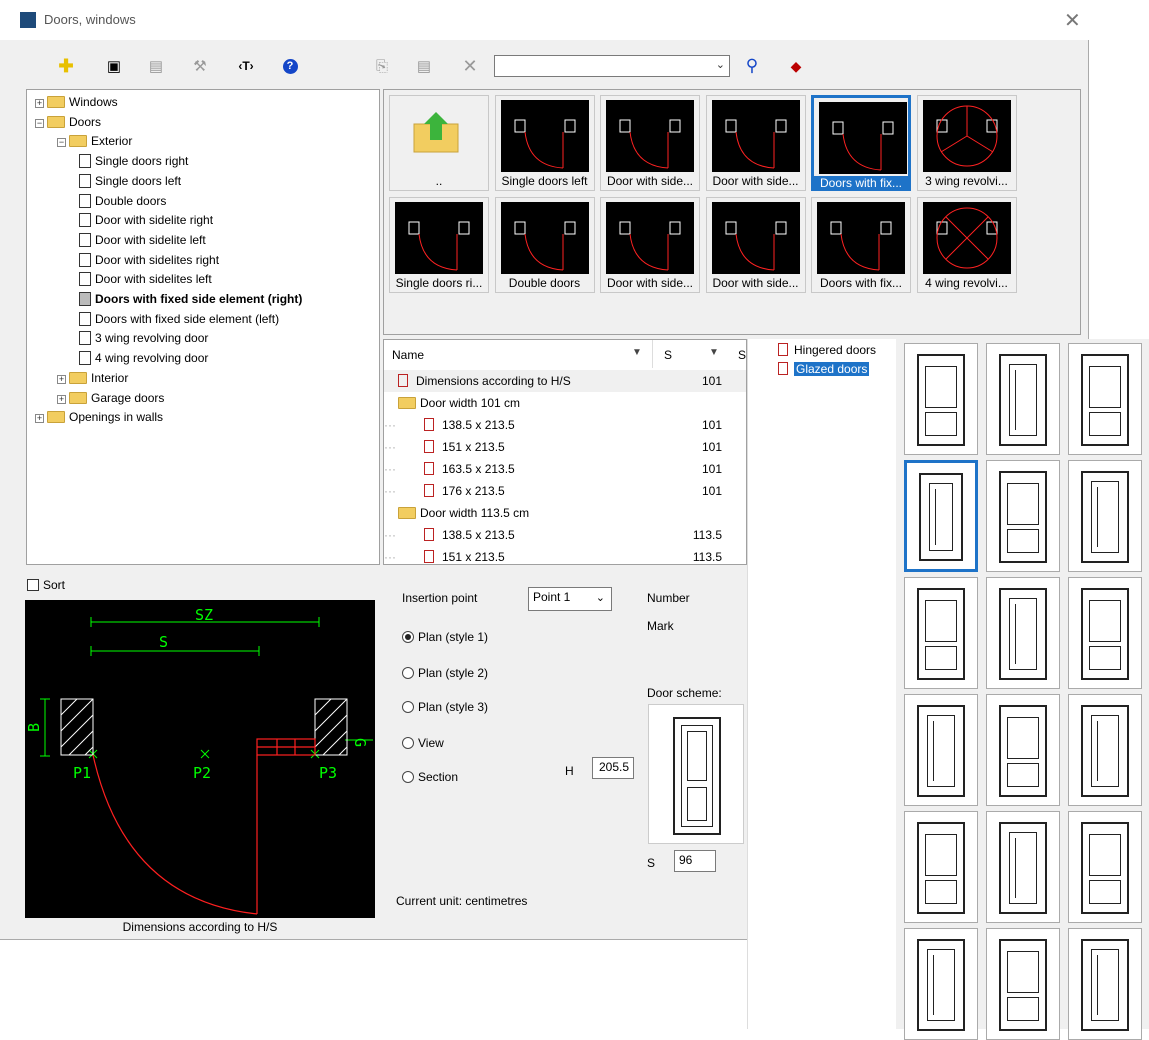 This screenshot has width=1149, height=1040. Describe the element at coordinates (470, 66) in the screenshot. I see `delete-icon: ✕` at that location.